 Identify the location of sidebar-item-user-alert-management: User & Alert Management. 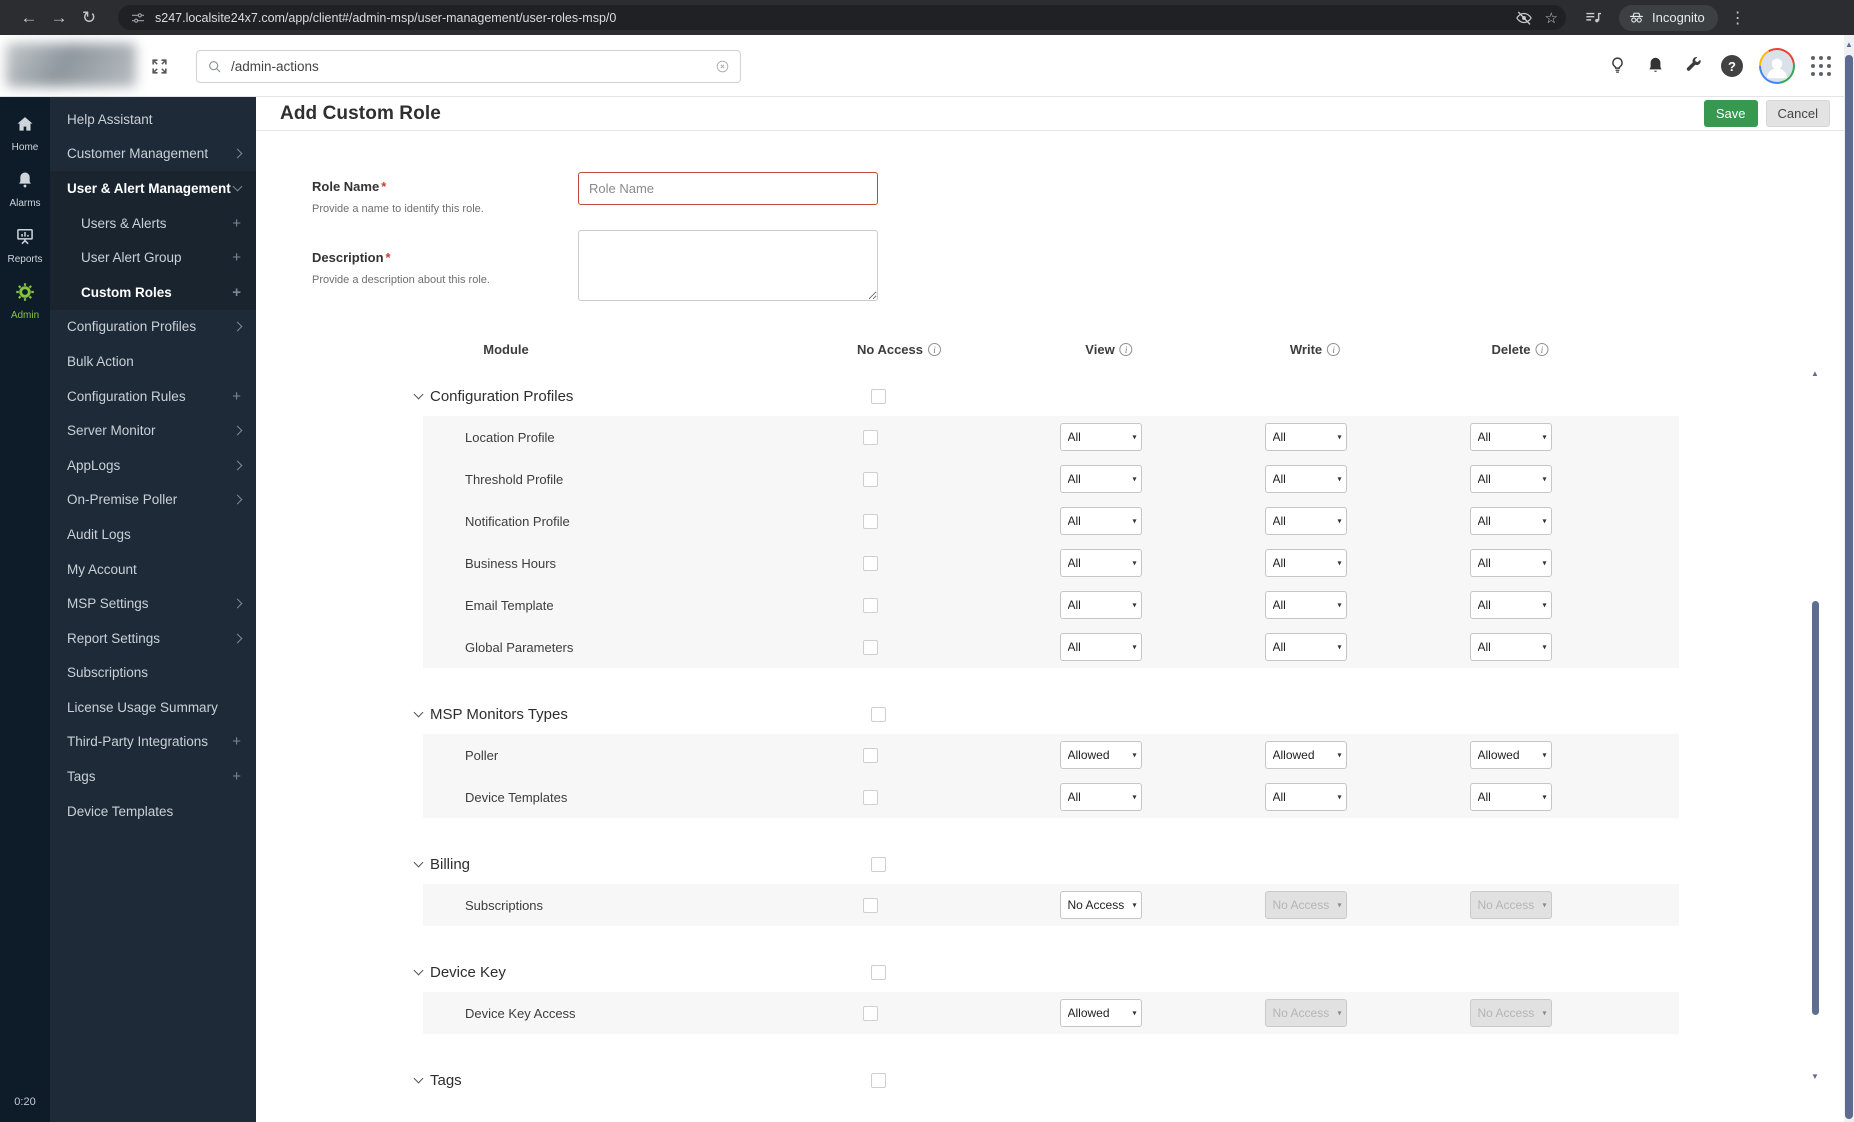
(153, 188).